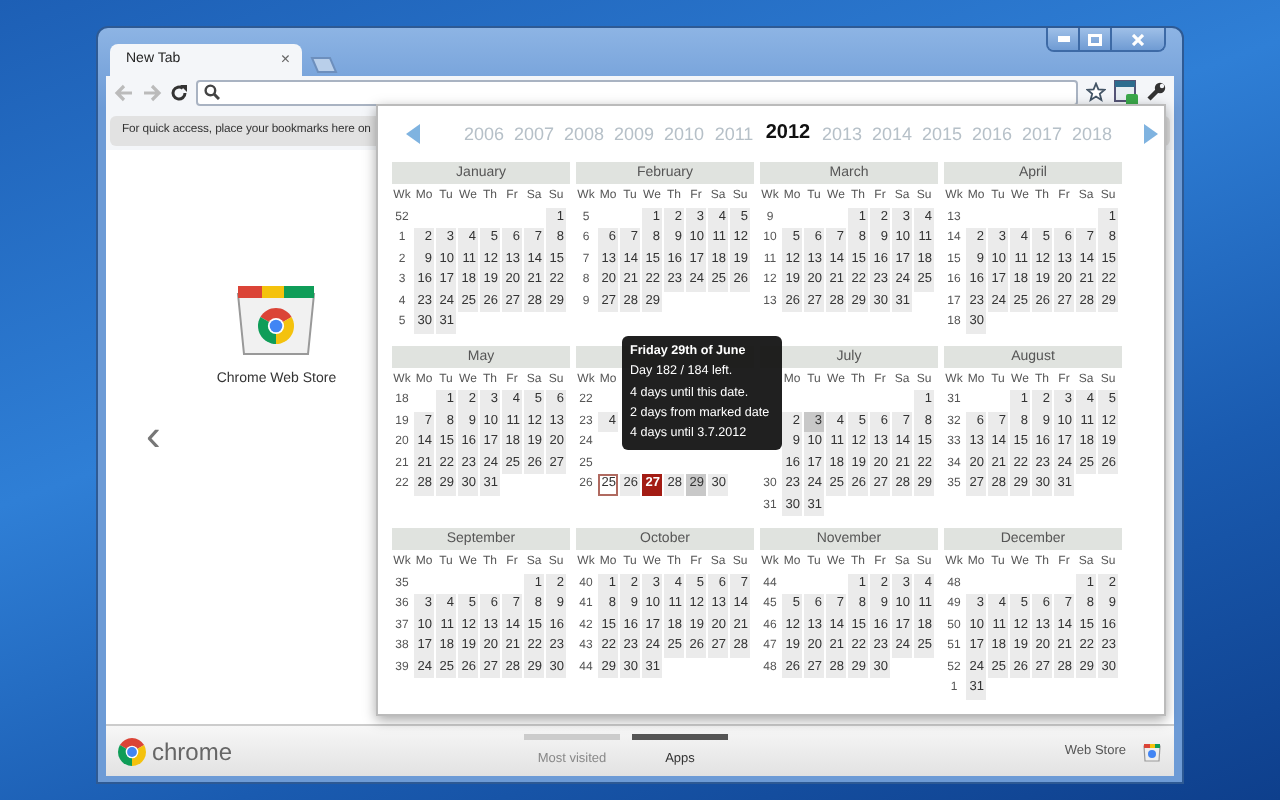 The height and width of the screenshot is (800, 1280). What do you see at coordinates (324, 65) in the screenshot?
I see `new-tab-button` at bounding box center [324, 65].